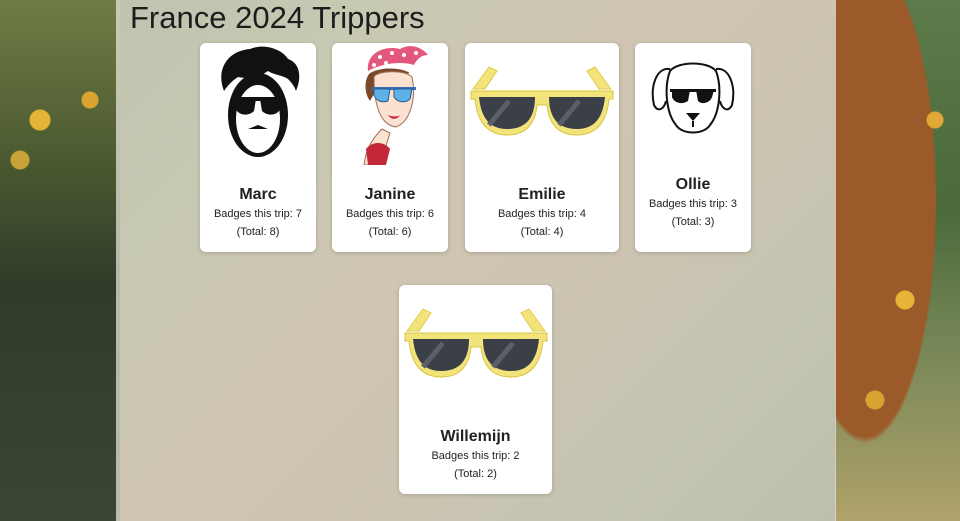 This screenshot has width=960, height=521. What do you see at coordinates (542, 214) in the screenshot?
I see `badges-this-trip: Badges this trip: 4` at bounding box center [542, 214].